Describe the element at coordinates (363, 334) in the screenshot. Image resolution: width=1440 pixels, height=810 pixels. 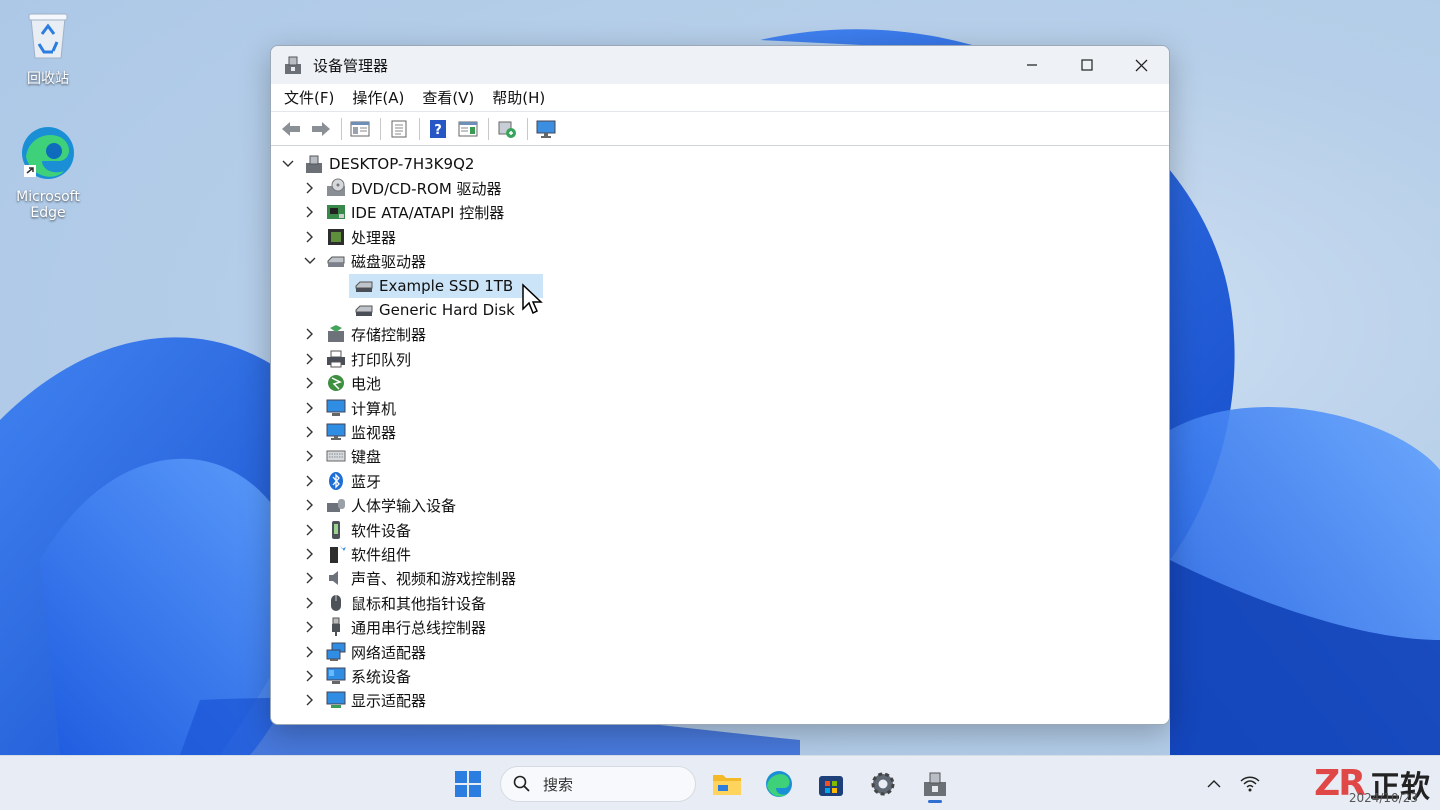
I see `tree-category-row: 存储控制器` at that location.